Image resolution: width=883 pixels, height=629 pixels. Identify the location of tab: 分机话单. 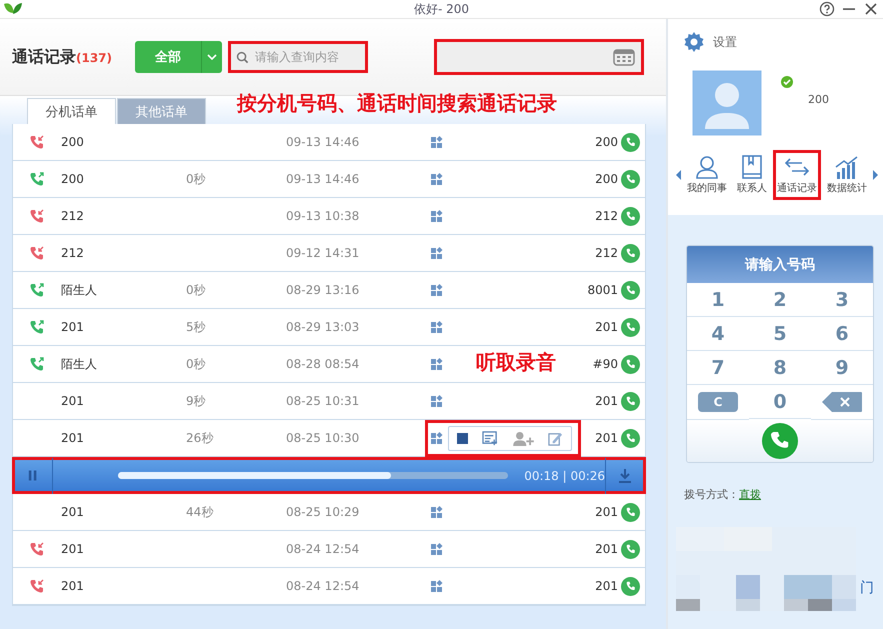
(71, 111).